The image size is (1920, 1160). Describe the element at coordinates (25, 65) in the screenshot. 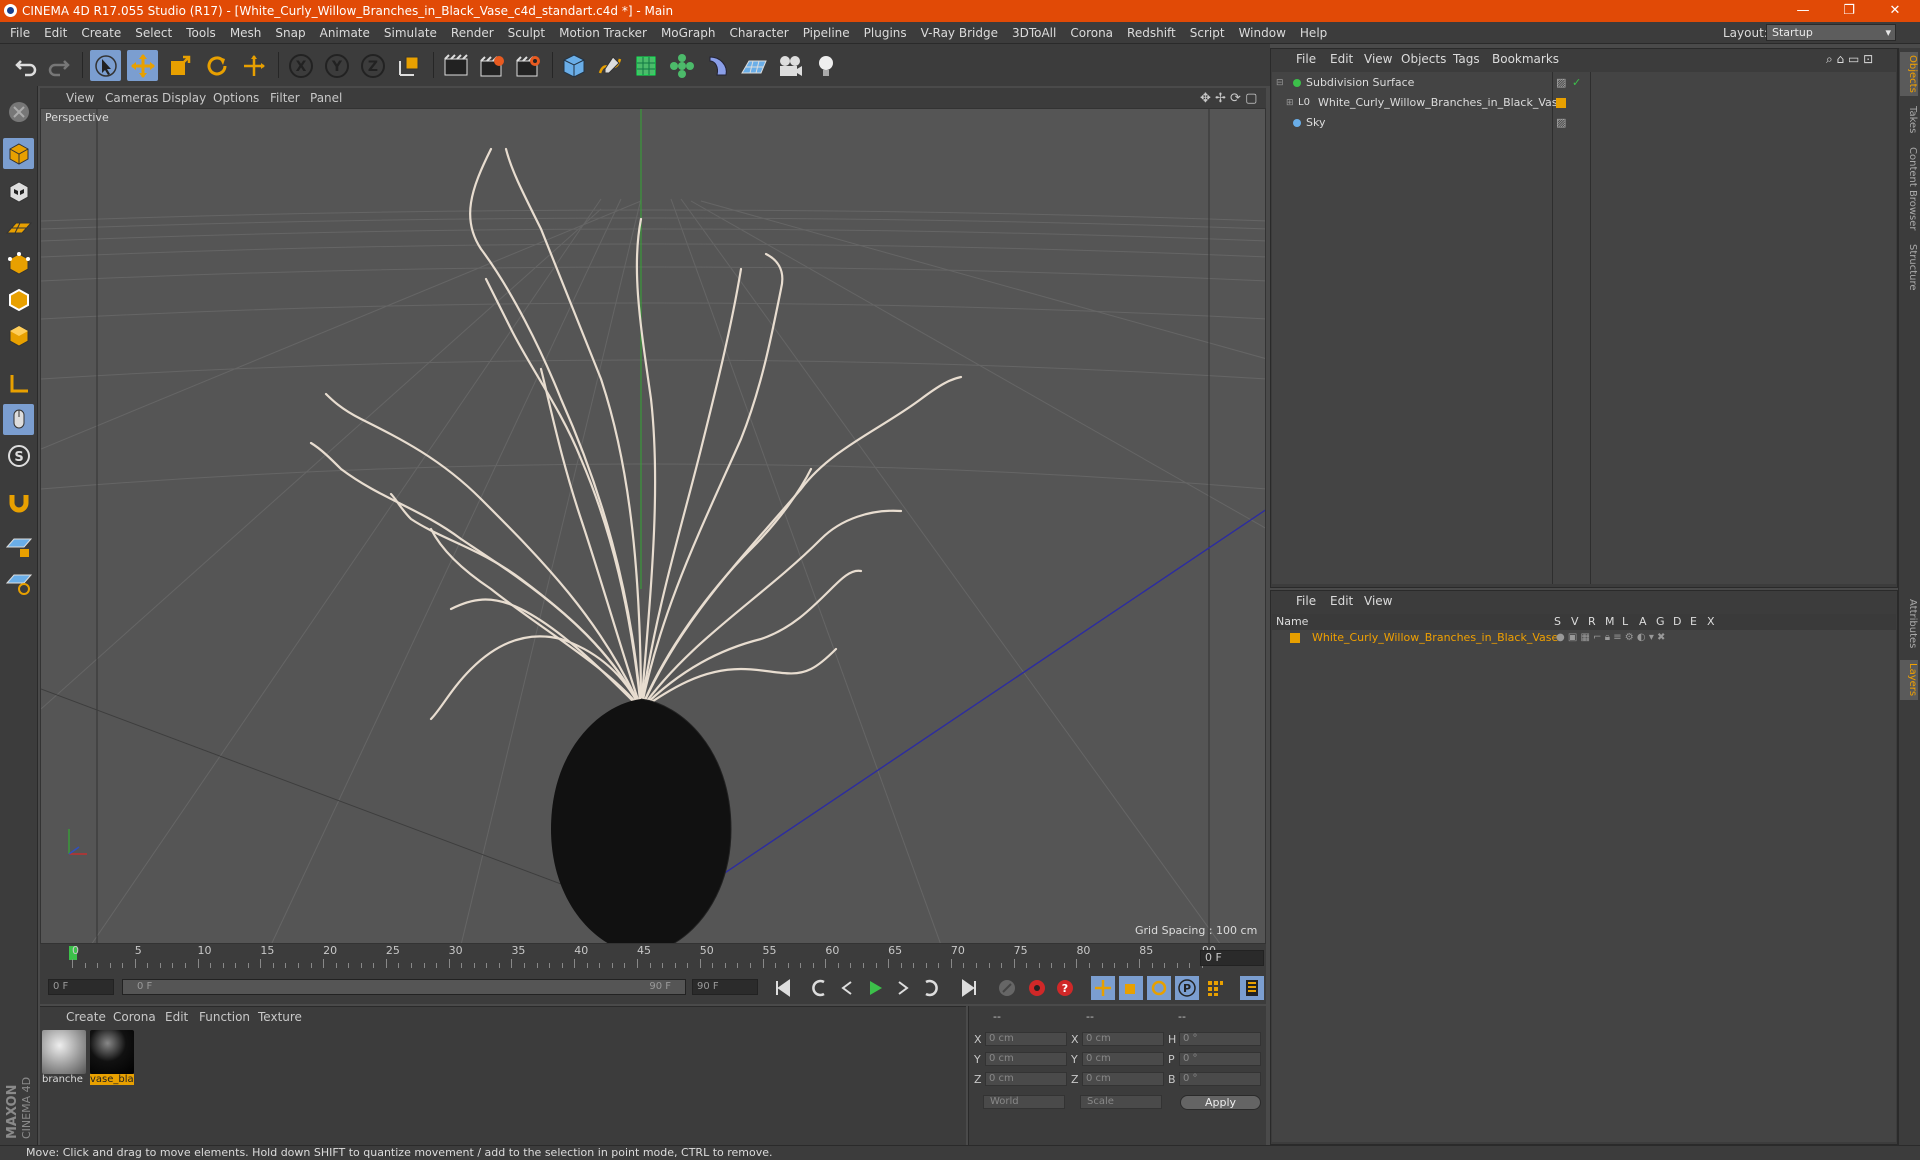

I see `undo-icon` at that location.